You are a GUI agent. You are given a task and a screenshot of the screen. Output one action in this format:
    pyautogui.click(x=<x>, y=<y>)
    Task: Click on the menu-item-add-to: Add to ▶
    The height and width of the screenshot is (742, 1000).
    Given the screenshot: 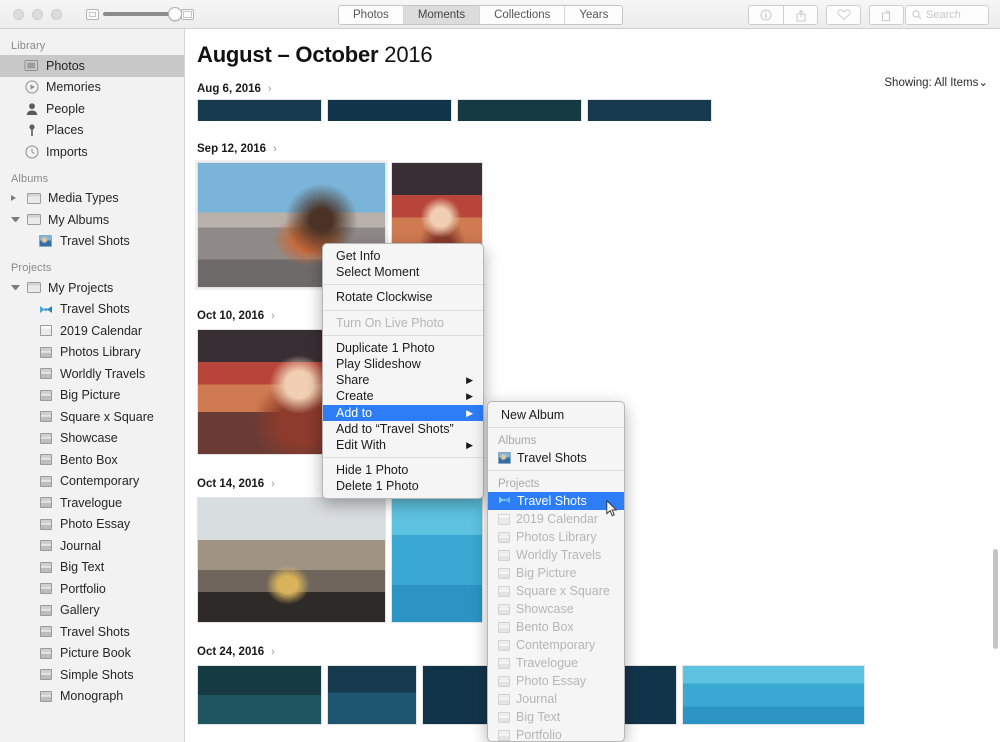 What is the action you would take?
    pyautogui.click(x=403, y=412)
    